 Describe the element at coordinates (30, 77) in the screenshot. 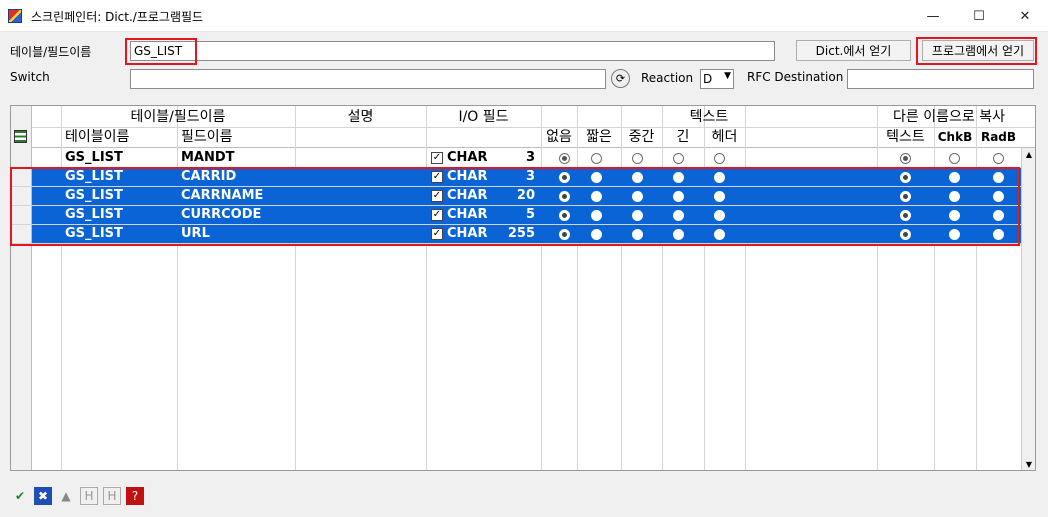

I see `switch-label: Switch` at that location.